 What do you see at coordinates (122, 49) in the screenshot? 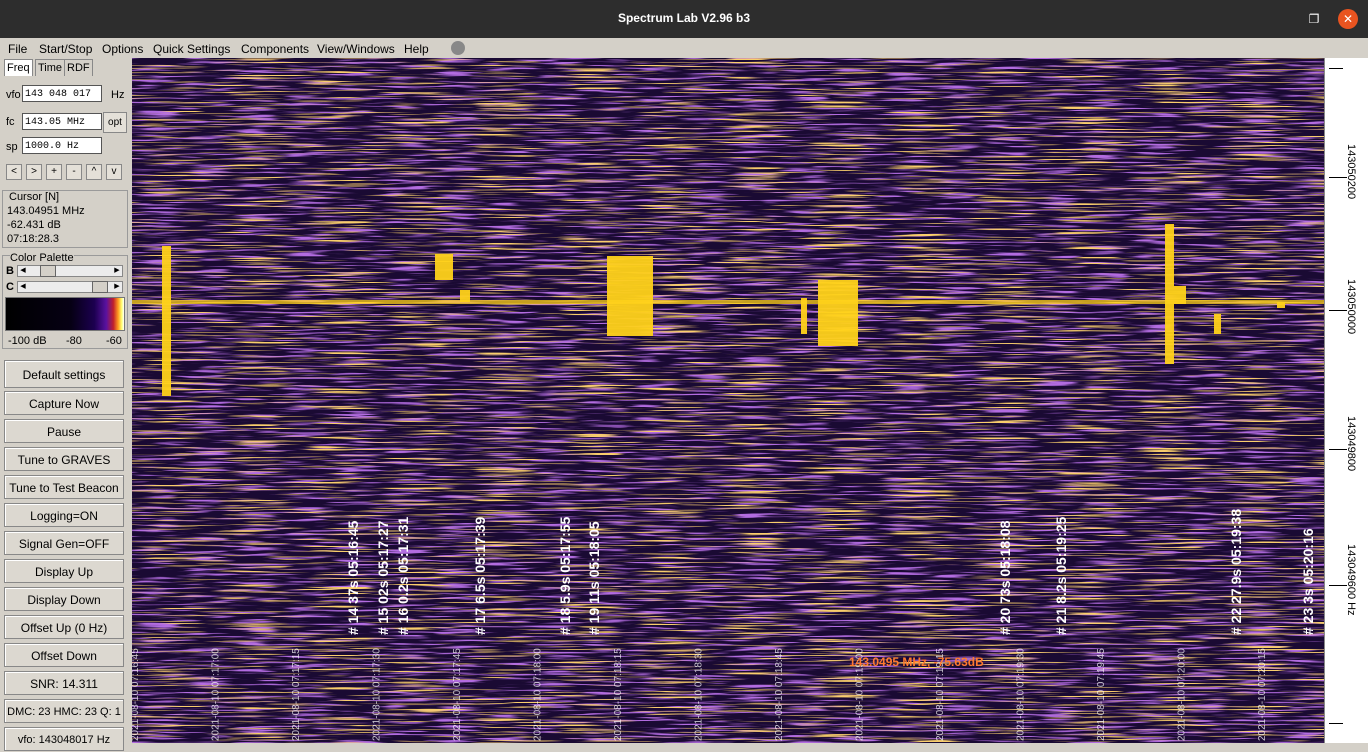
I see `menu-options: Options` at bounding box center [122, 49].